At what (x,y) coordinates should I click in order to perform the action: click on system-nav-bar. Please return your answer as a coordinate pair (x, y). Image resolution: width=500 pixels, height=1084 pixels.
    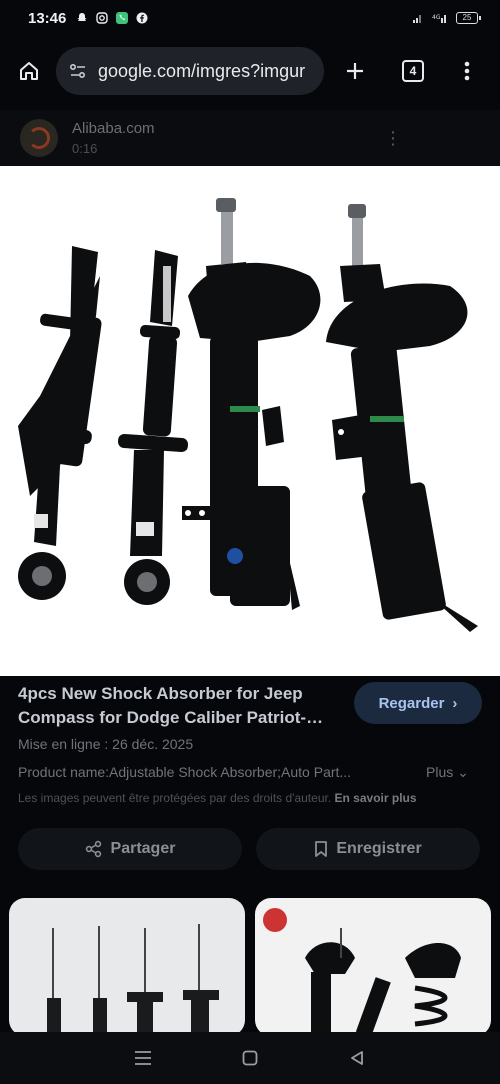
    Looking at the image, I should click on (250, 1058).